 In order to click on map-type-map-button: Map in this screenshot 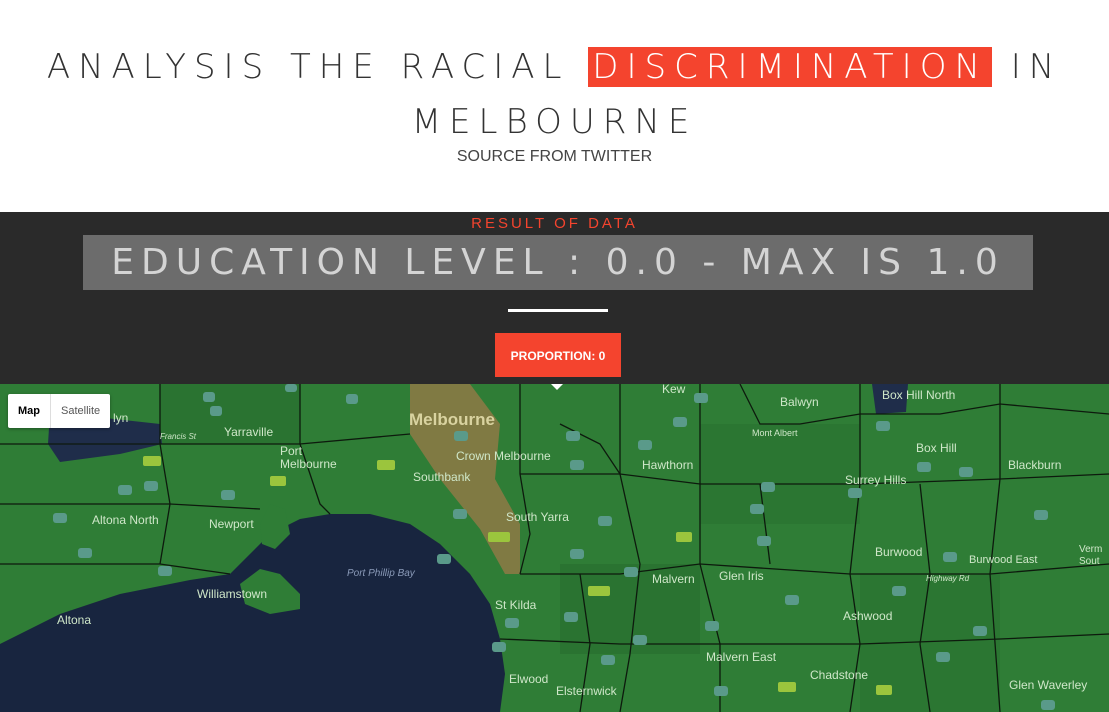, I will do `click(29, 411)`.